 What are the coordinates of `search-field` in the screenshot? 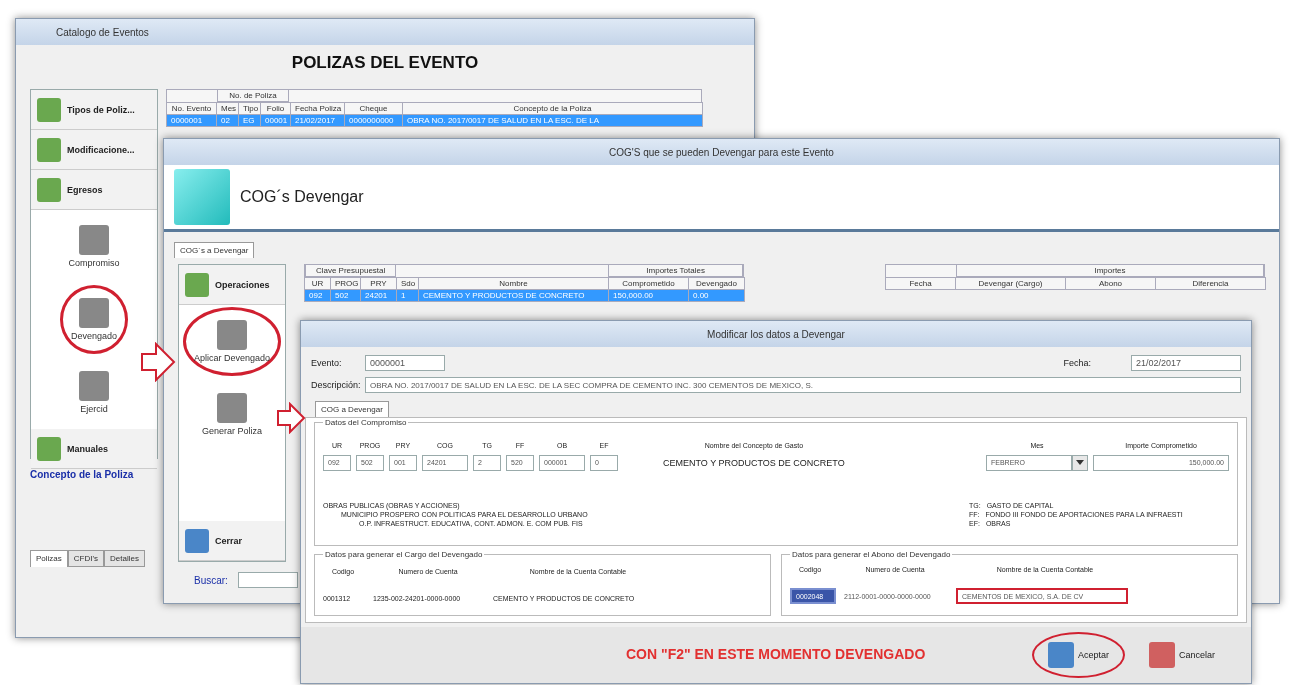 It's located at (267, 580).